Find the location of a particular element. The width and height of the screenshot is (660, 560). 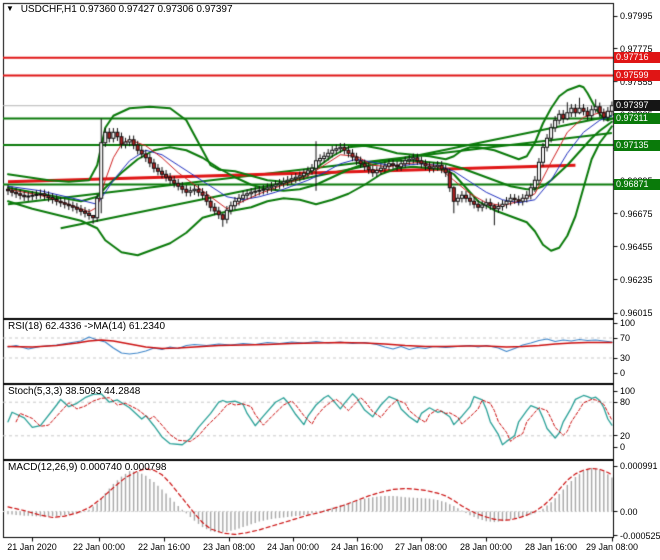

time-axis-label: 22 Jan 00:00 is located at coordinates (99, 547).